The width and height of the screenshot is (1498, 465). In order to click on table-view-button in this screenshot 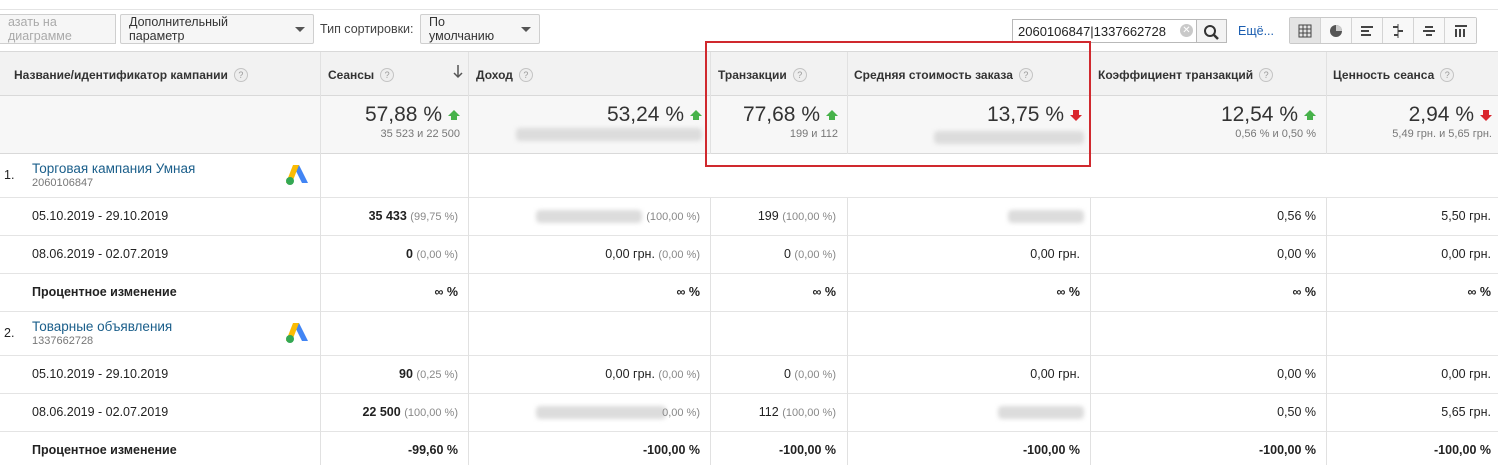, I will do `click(1305, 30)`.